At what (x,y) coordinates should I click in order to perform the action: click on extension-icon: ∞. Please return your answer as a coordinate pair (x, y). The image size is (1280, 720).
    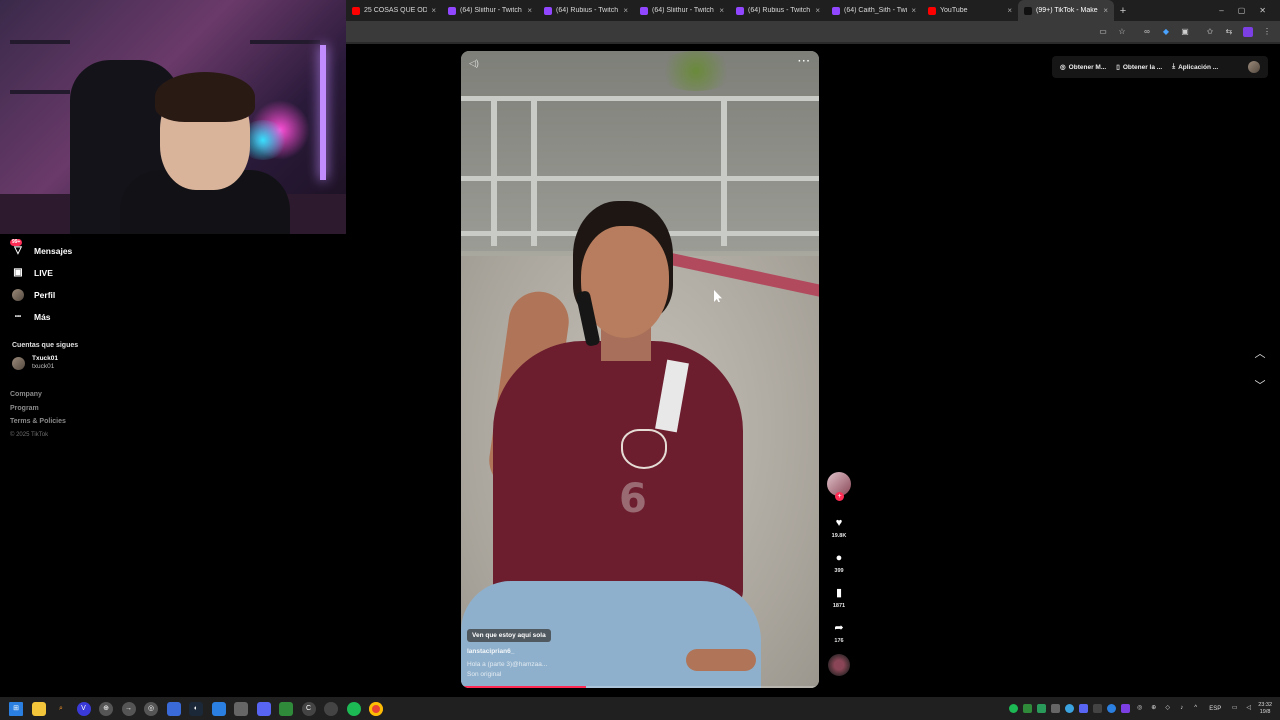
    Looking at the image, I should click on (1147, 32).